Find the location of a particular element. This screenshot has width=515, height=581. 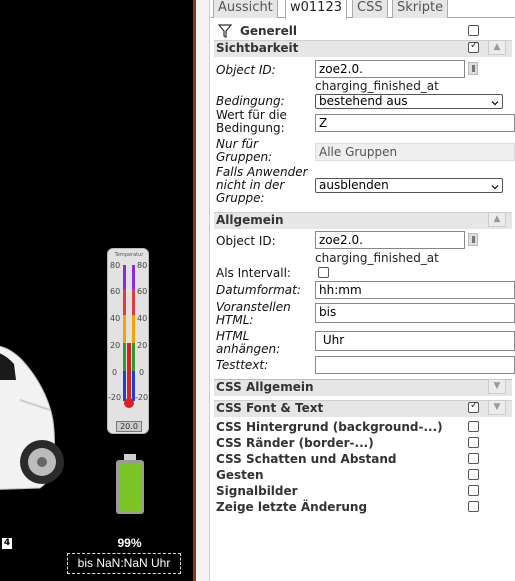

thermo-tick-right: 80 is located at coordinates (142, 265).